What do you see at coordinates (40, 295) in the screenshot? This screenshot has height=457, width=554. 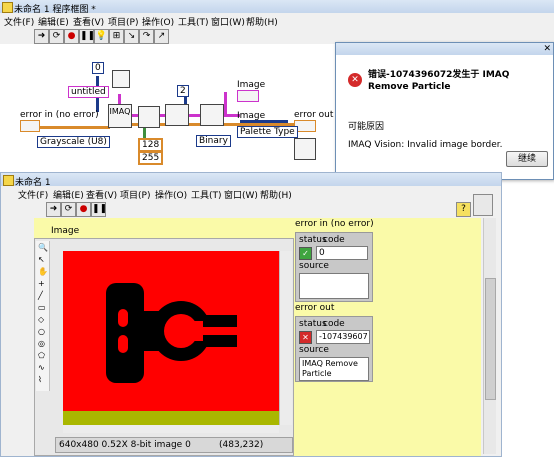 I see `line-icon: ╱` at bounding box center [40, 295].